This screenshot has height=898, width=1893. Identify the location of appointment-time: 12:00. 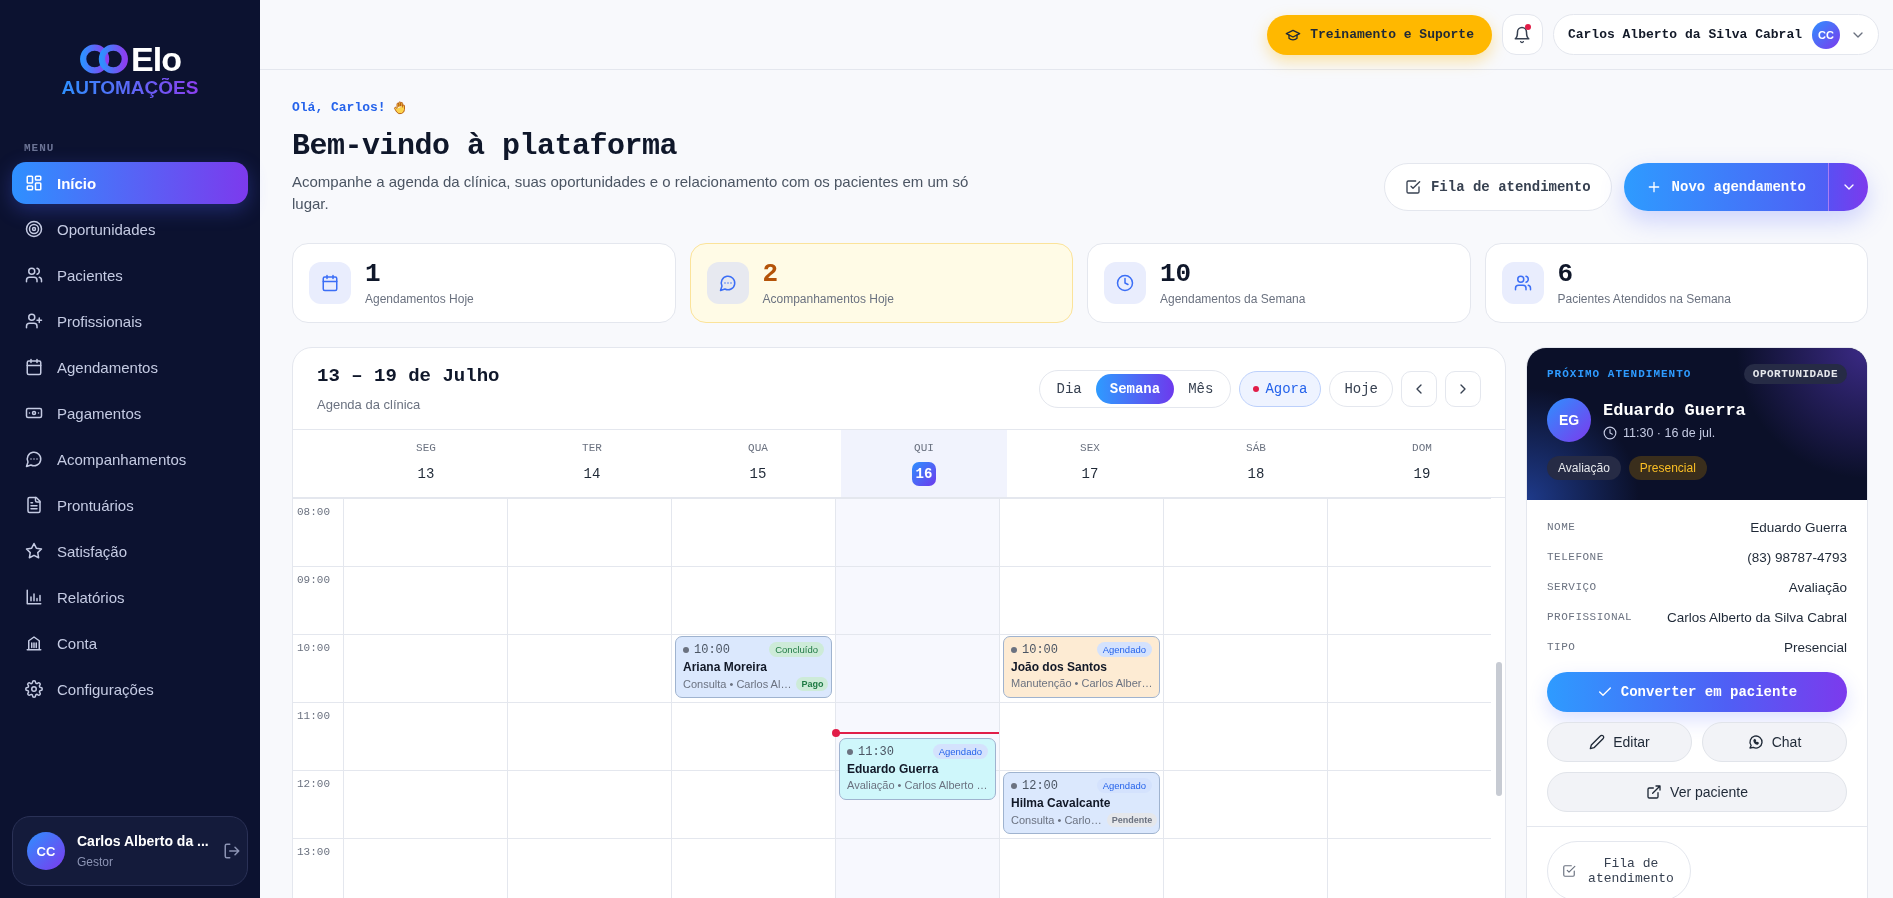
(1040, 785).